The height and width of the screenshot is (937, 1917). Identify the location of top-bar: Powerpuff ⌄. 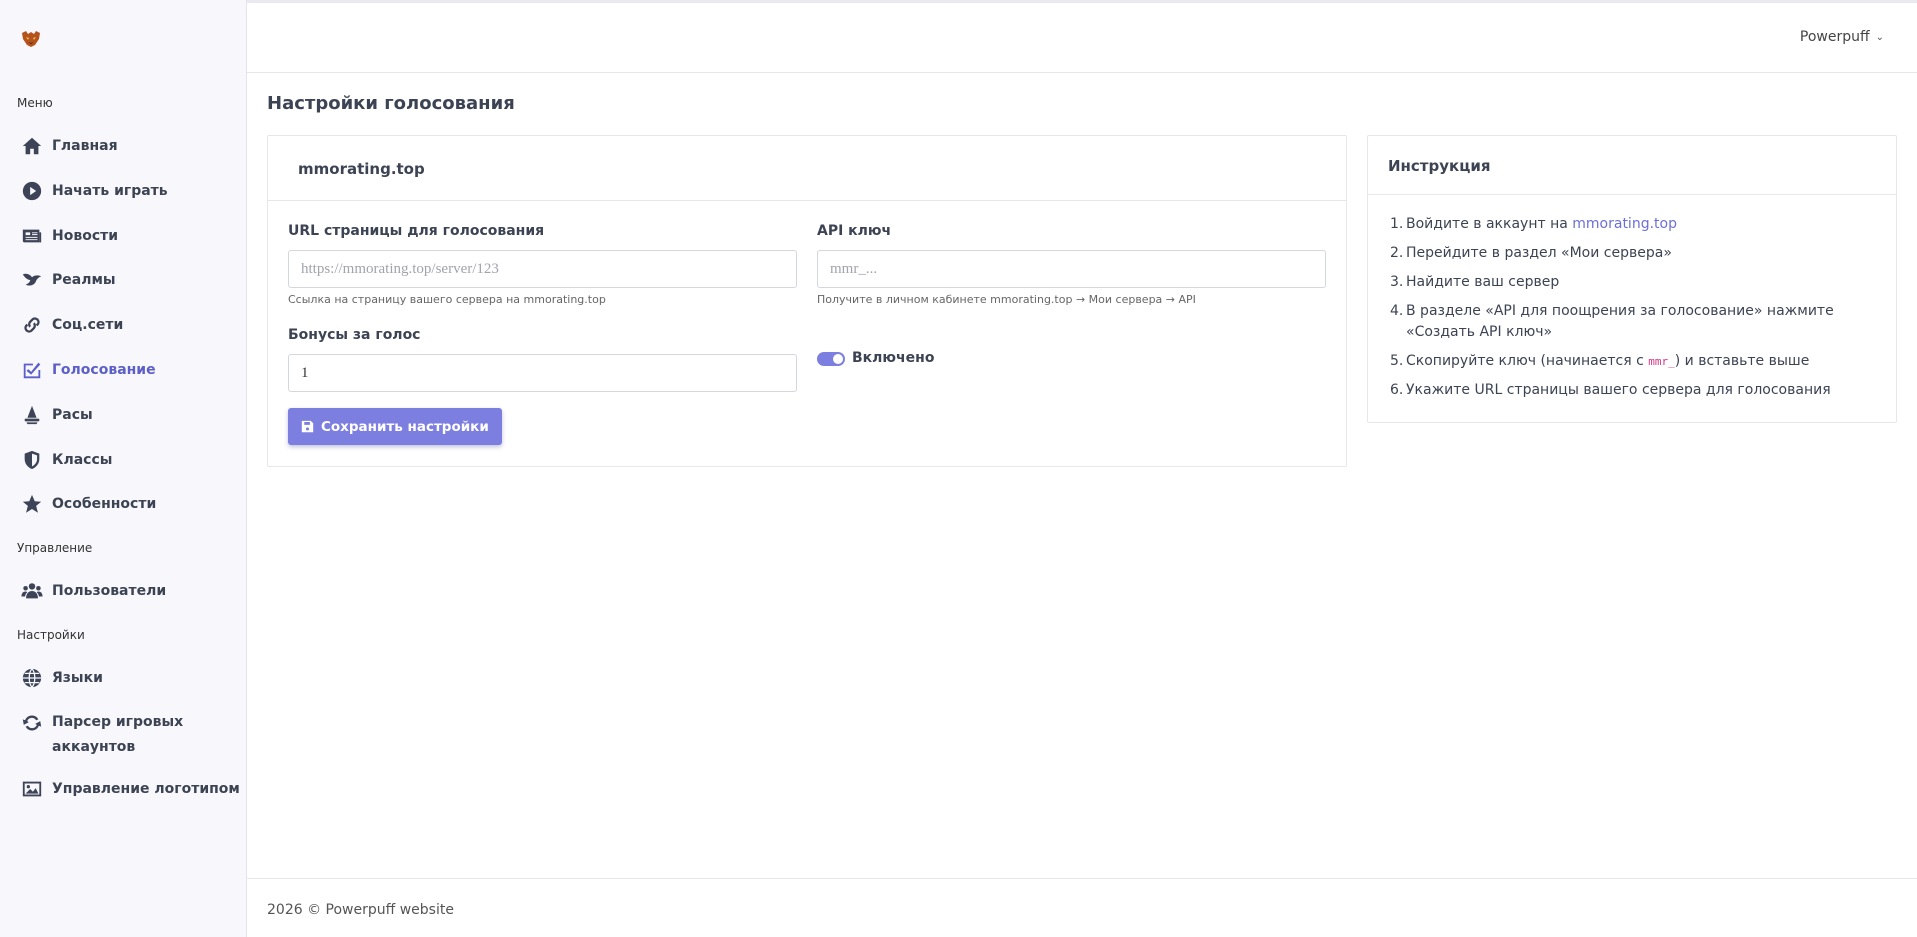
(1082, 38).